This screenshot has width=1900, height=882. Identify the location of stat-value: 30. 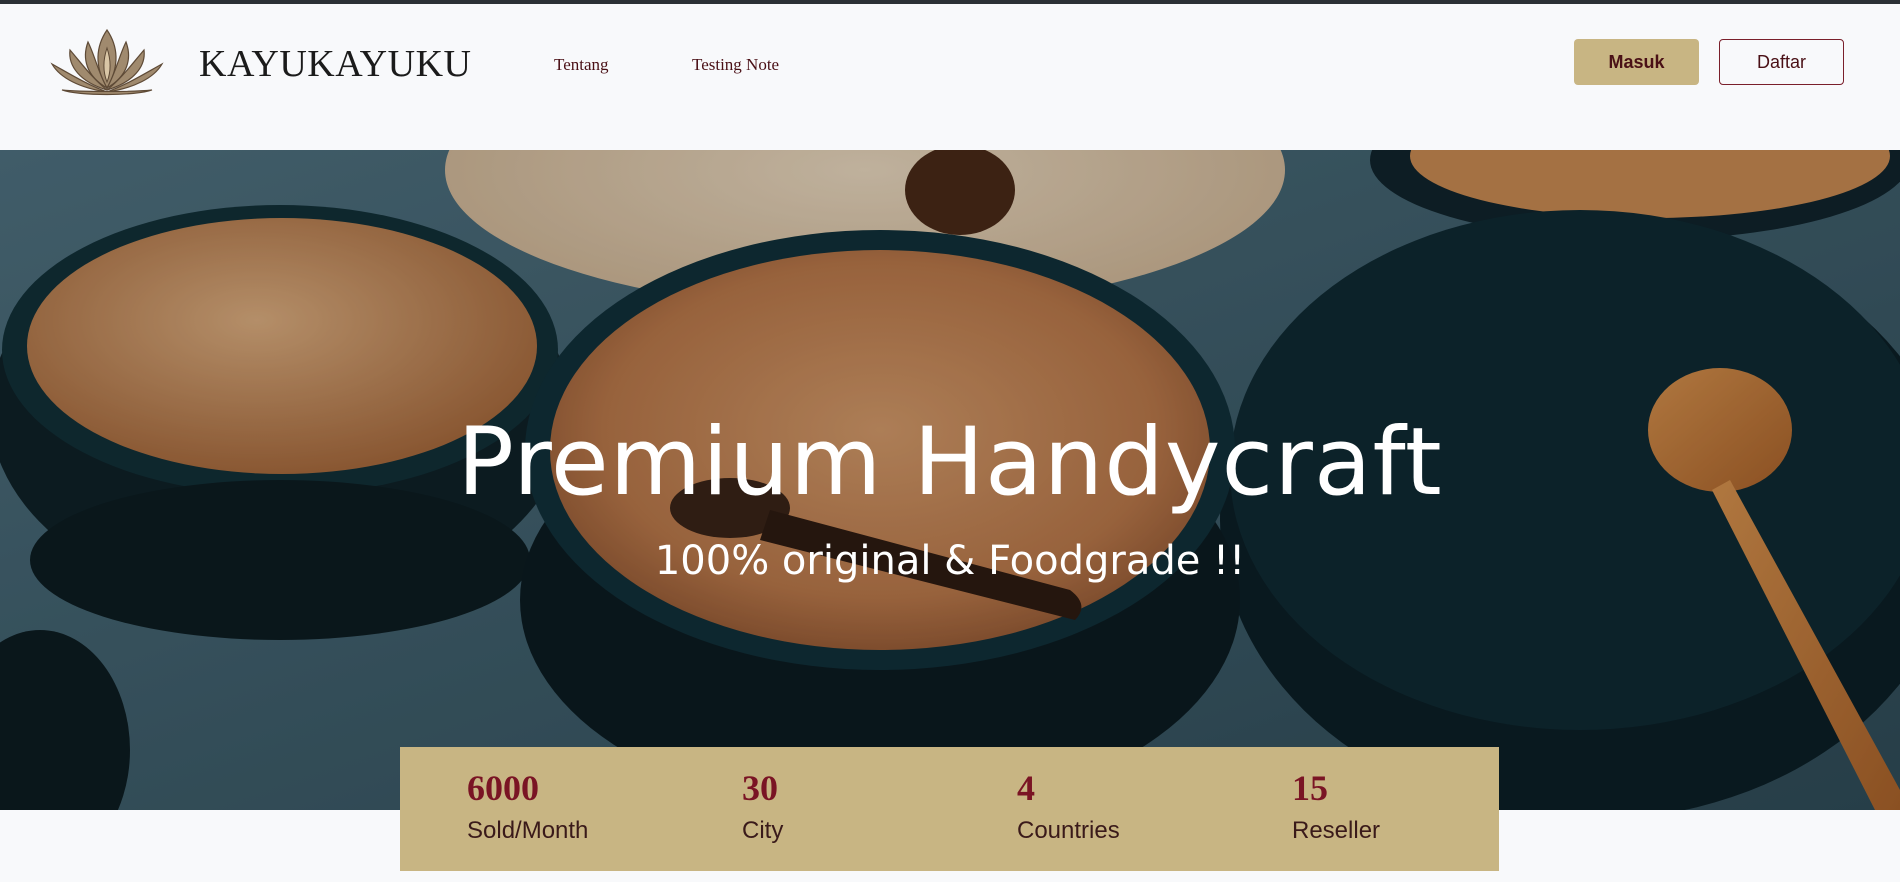
(760, 788).